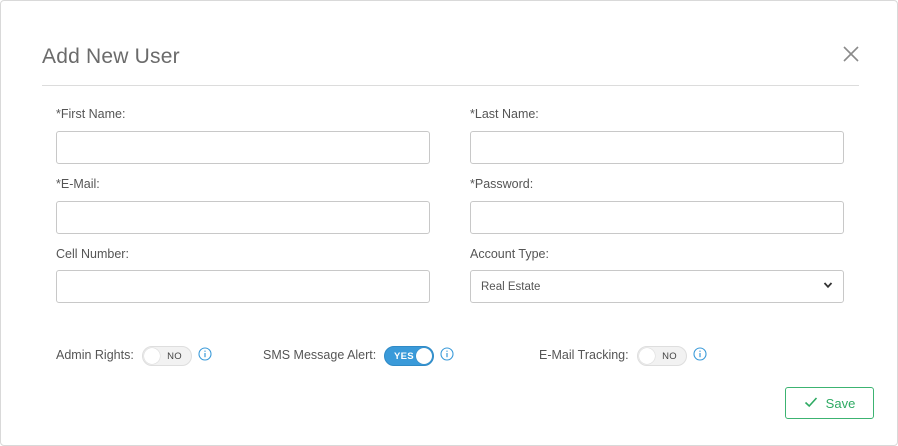 Image resolution: width=898 pixels, height=446 pixels. What do you see at coordinates (669, 356) in the screenshot?
I see `email-tracking-state: NO` at bounding box center [669, 356].